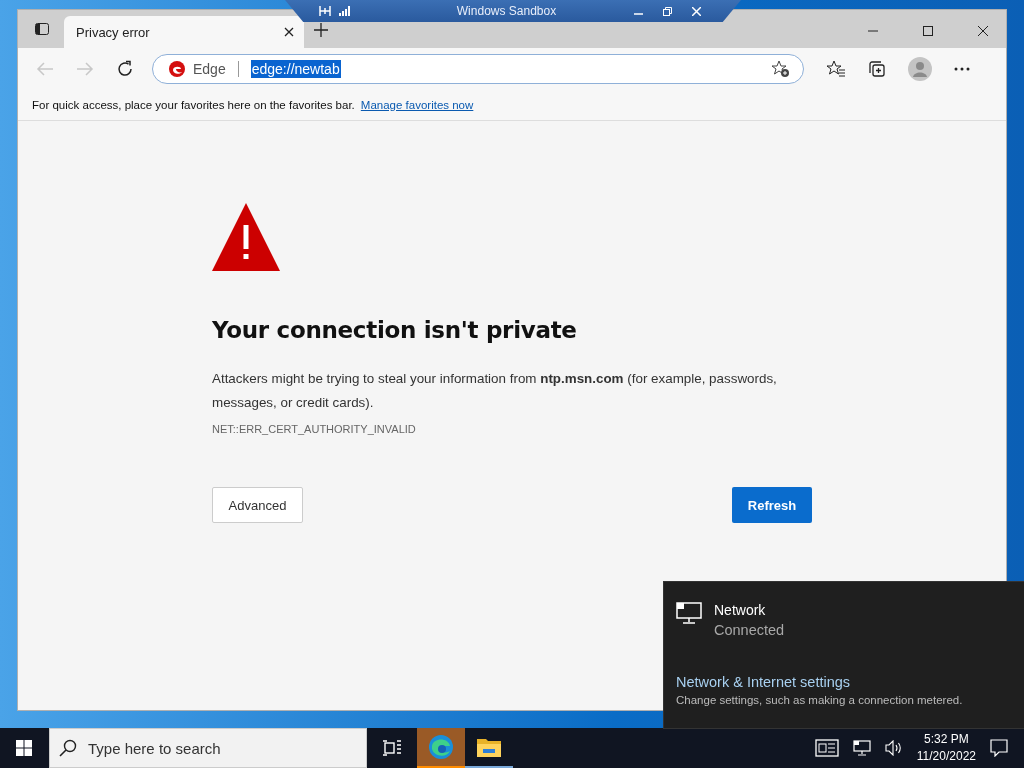  I want to click on more-menu-icon, so click(962, 69).